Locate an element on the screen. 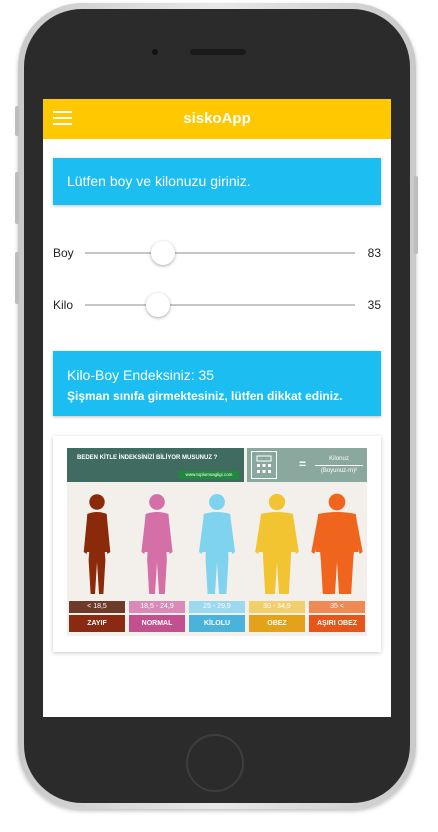  app-title: siskoApp is located at coordinates (217, 118).